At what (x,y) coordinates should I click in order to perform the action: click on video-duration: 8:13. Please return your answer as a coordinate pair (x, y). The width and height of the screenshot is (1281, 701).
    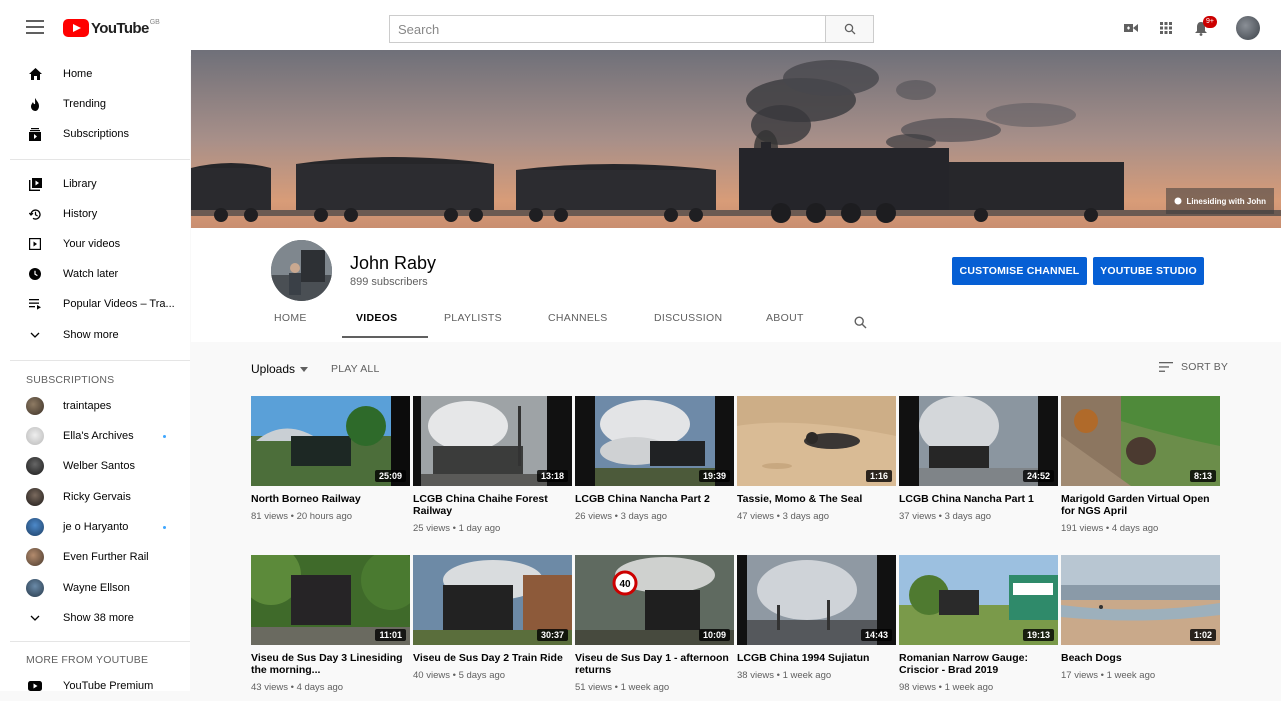
    Looking at the image, I should click on (1202, 476).